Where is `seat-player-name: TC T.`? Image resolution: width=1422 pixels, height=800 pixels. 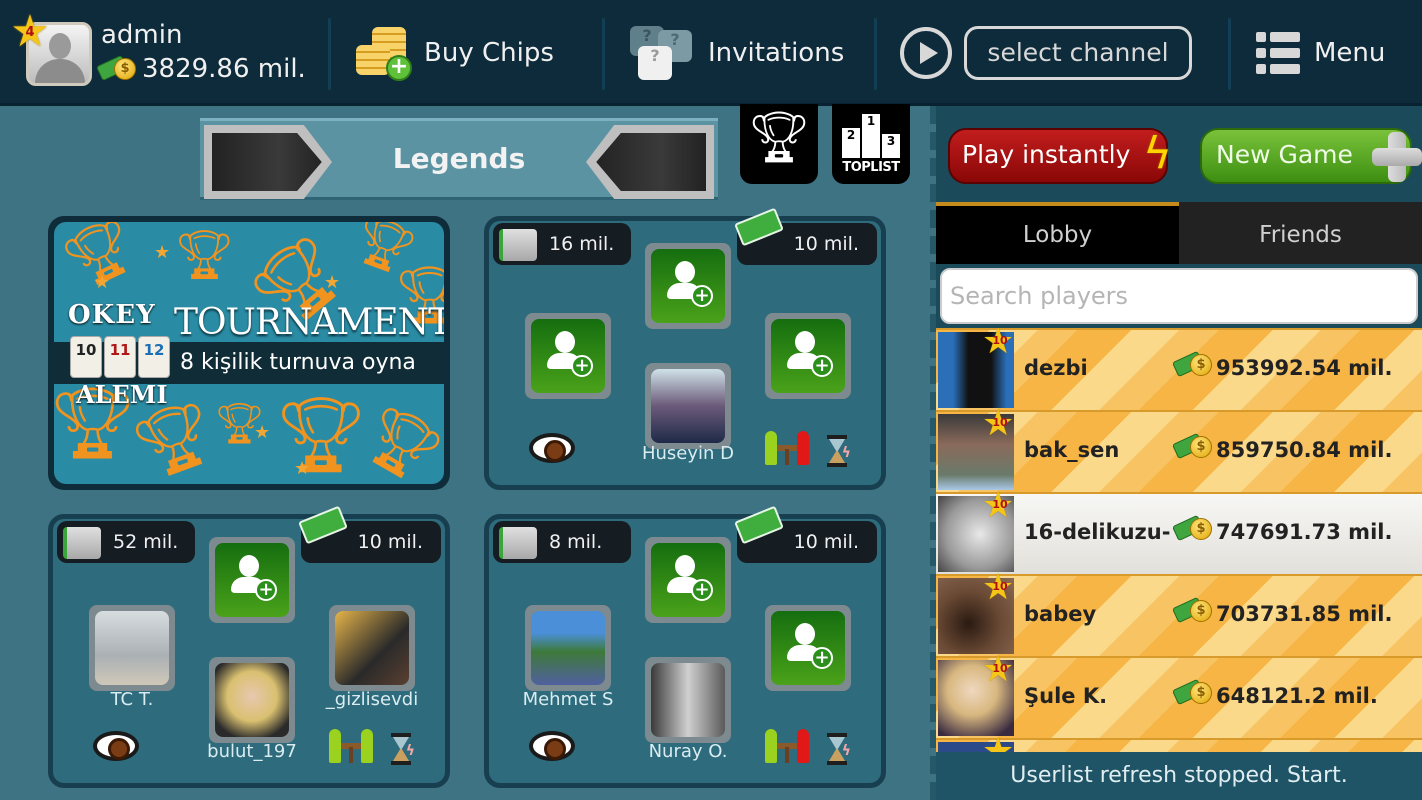 seat-player-name: TC T. is located at coordinates (132, 699).